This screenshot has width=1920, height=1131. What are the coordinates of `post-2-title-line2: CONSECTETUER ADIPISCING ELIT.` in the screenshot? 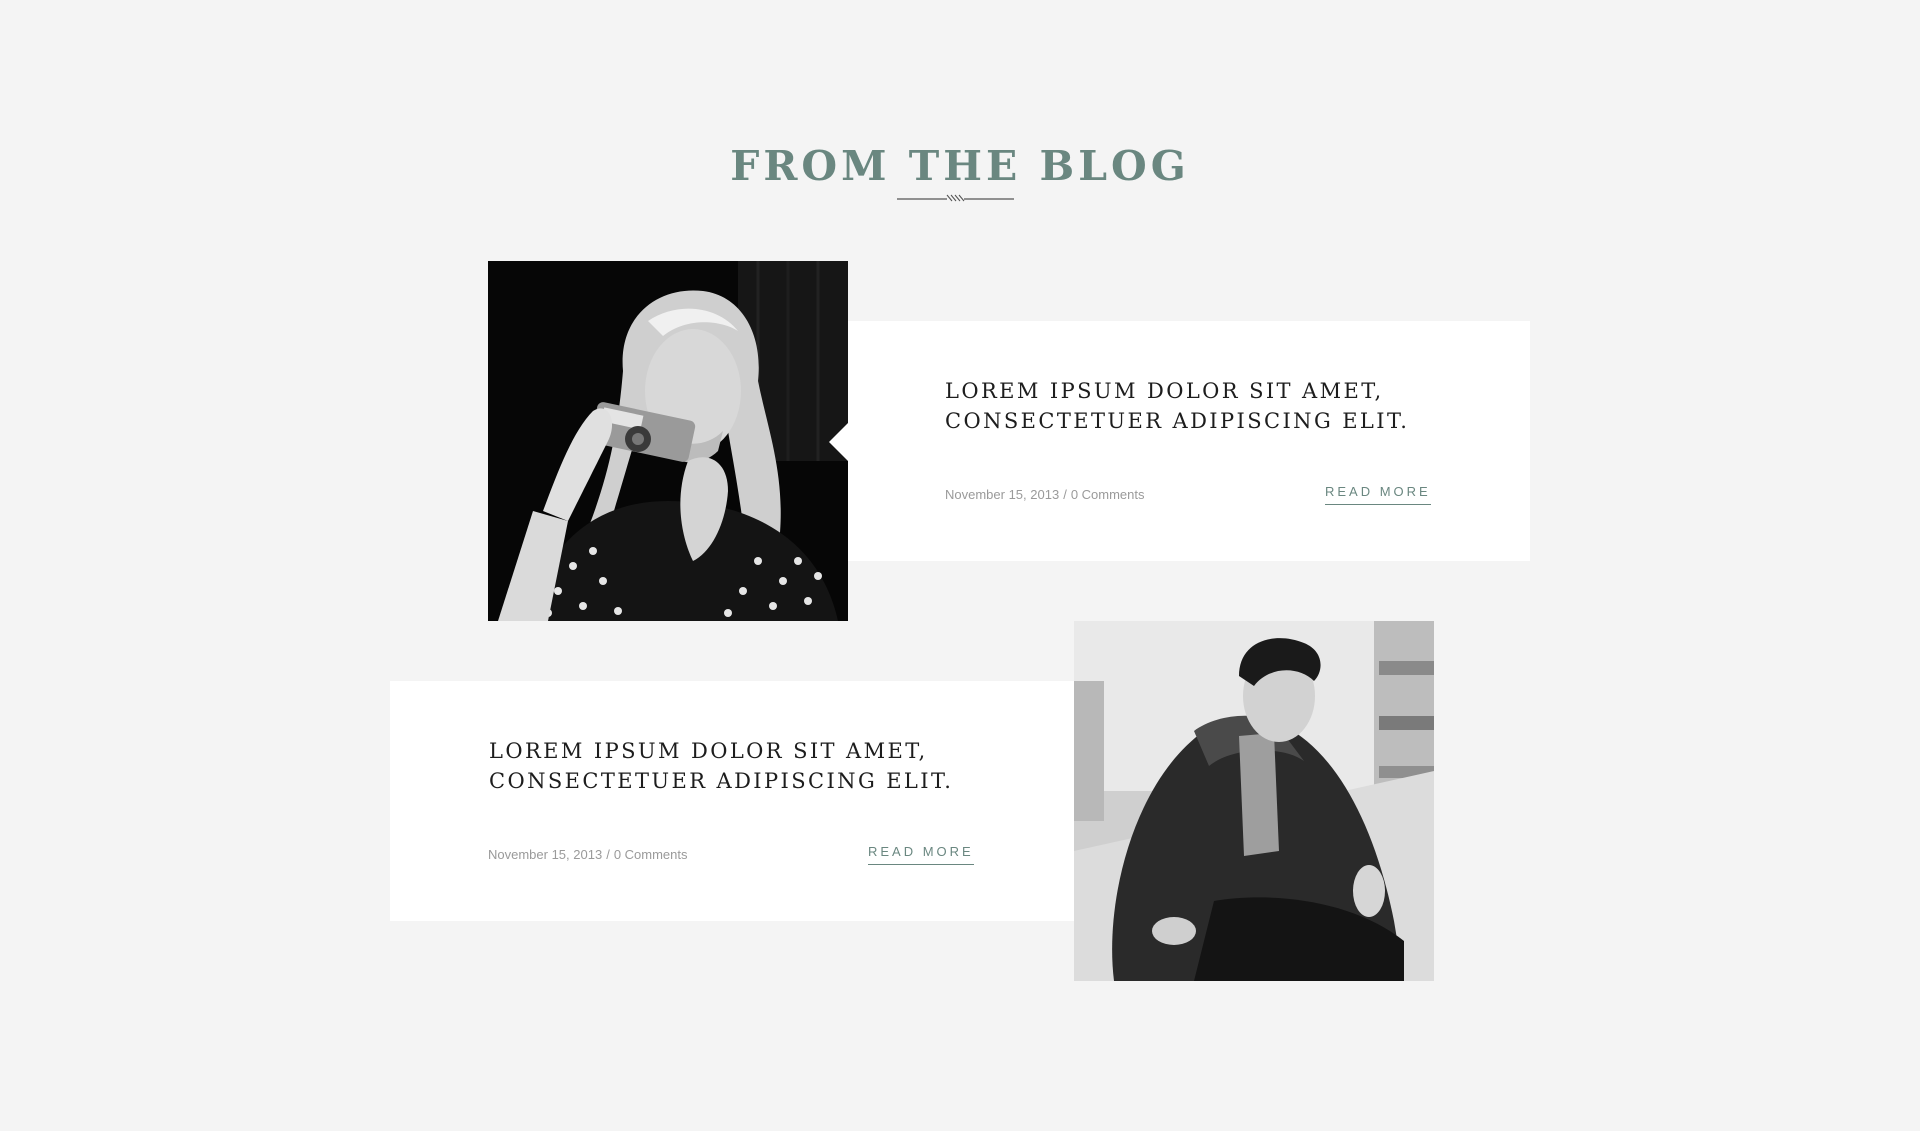 It's located at (721, 781).